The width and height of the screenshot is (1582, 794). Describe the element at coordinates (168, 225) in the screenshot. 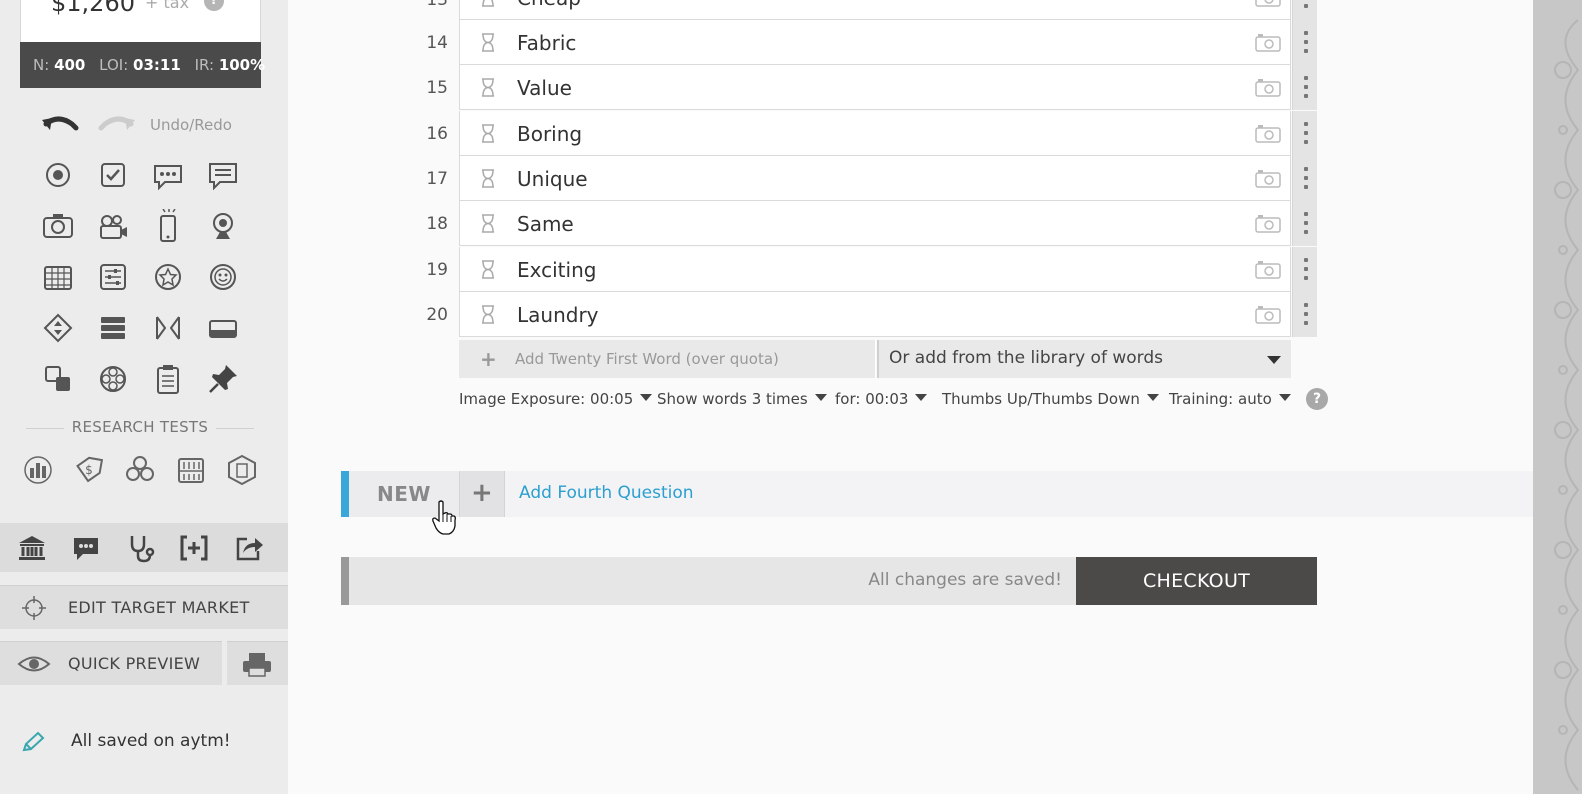

I see `mobile-icon` at that location.